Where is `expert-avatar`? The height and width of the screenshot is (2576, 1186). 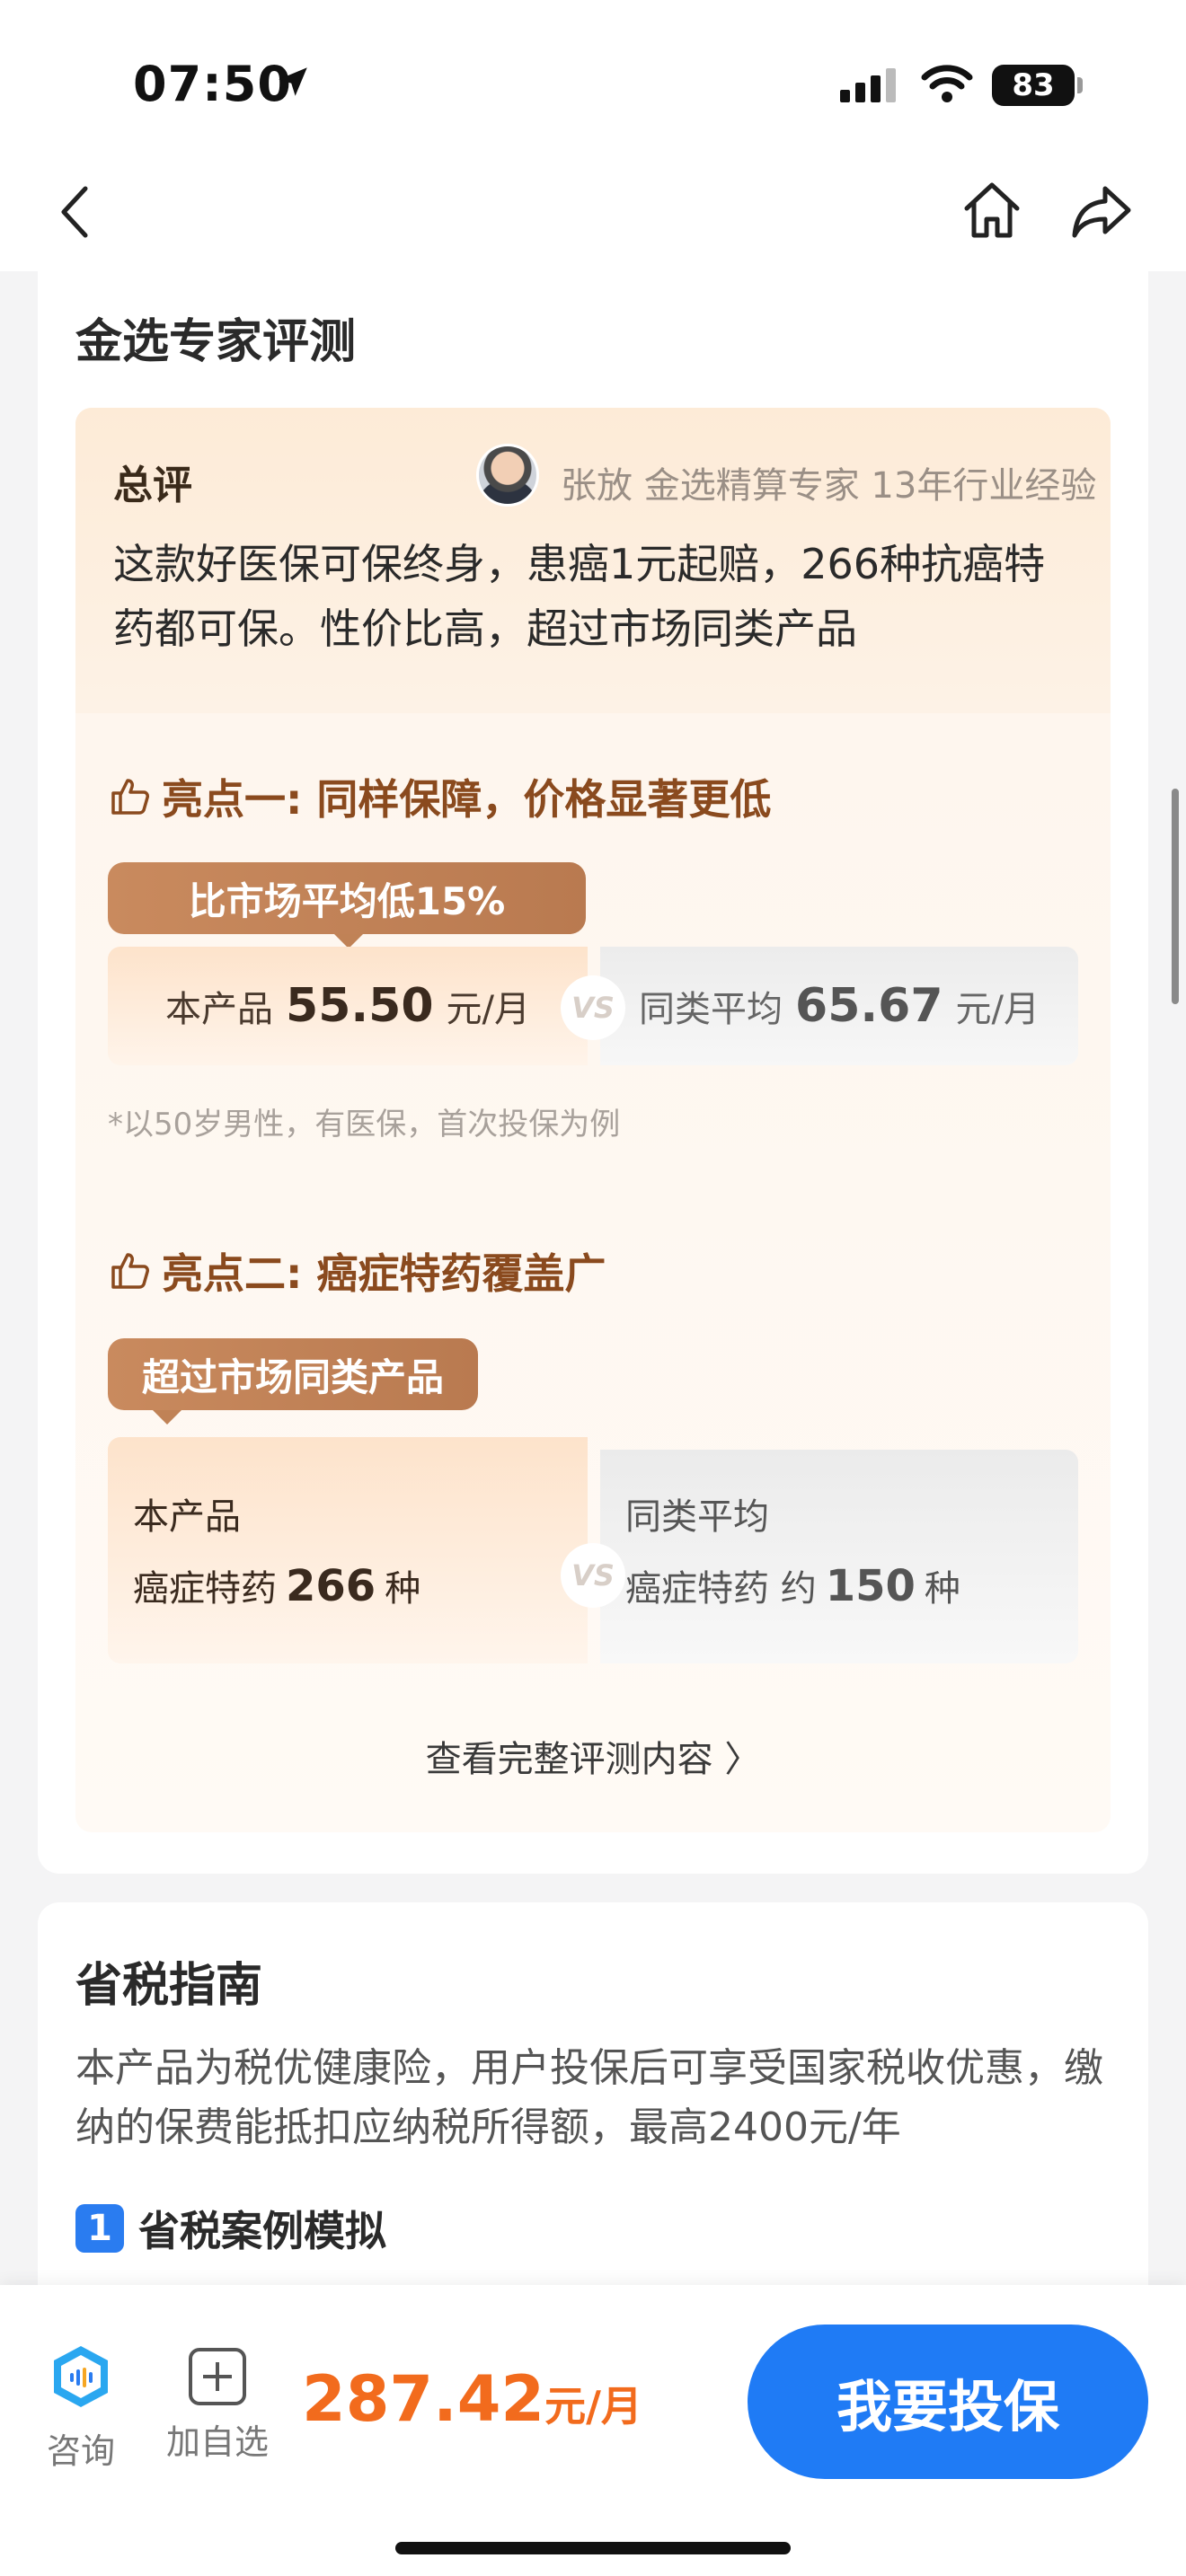 expert-avatar is located at coordinates (508, 475).